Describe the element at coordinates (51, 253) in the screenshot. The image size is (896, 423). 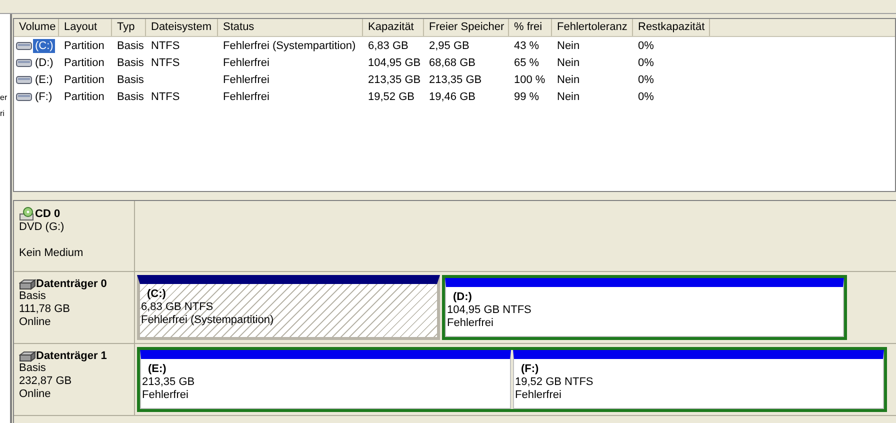
I see `disk-info: Kein Medium` at that location.